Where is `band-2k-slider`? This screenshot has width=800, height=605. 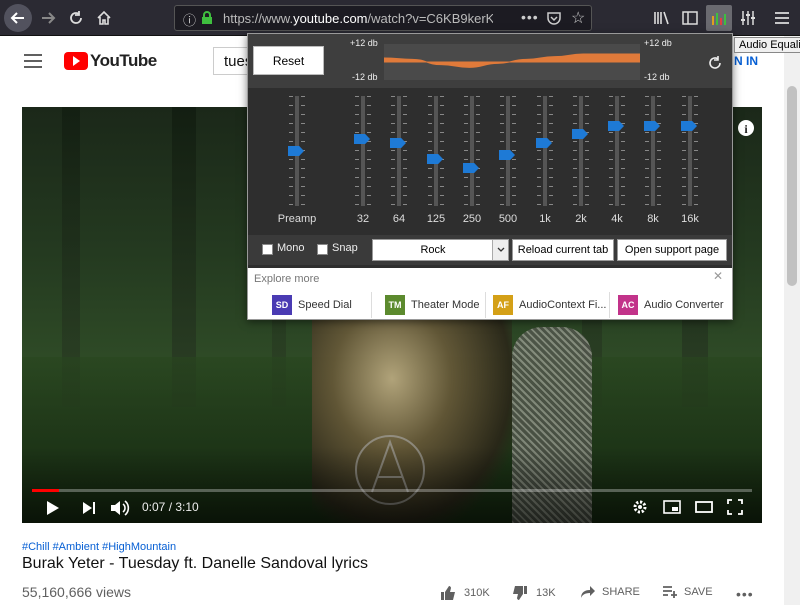
band-2k-slider is located at coordinates (581, 151).